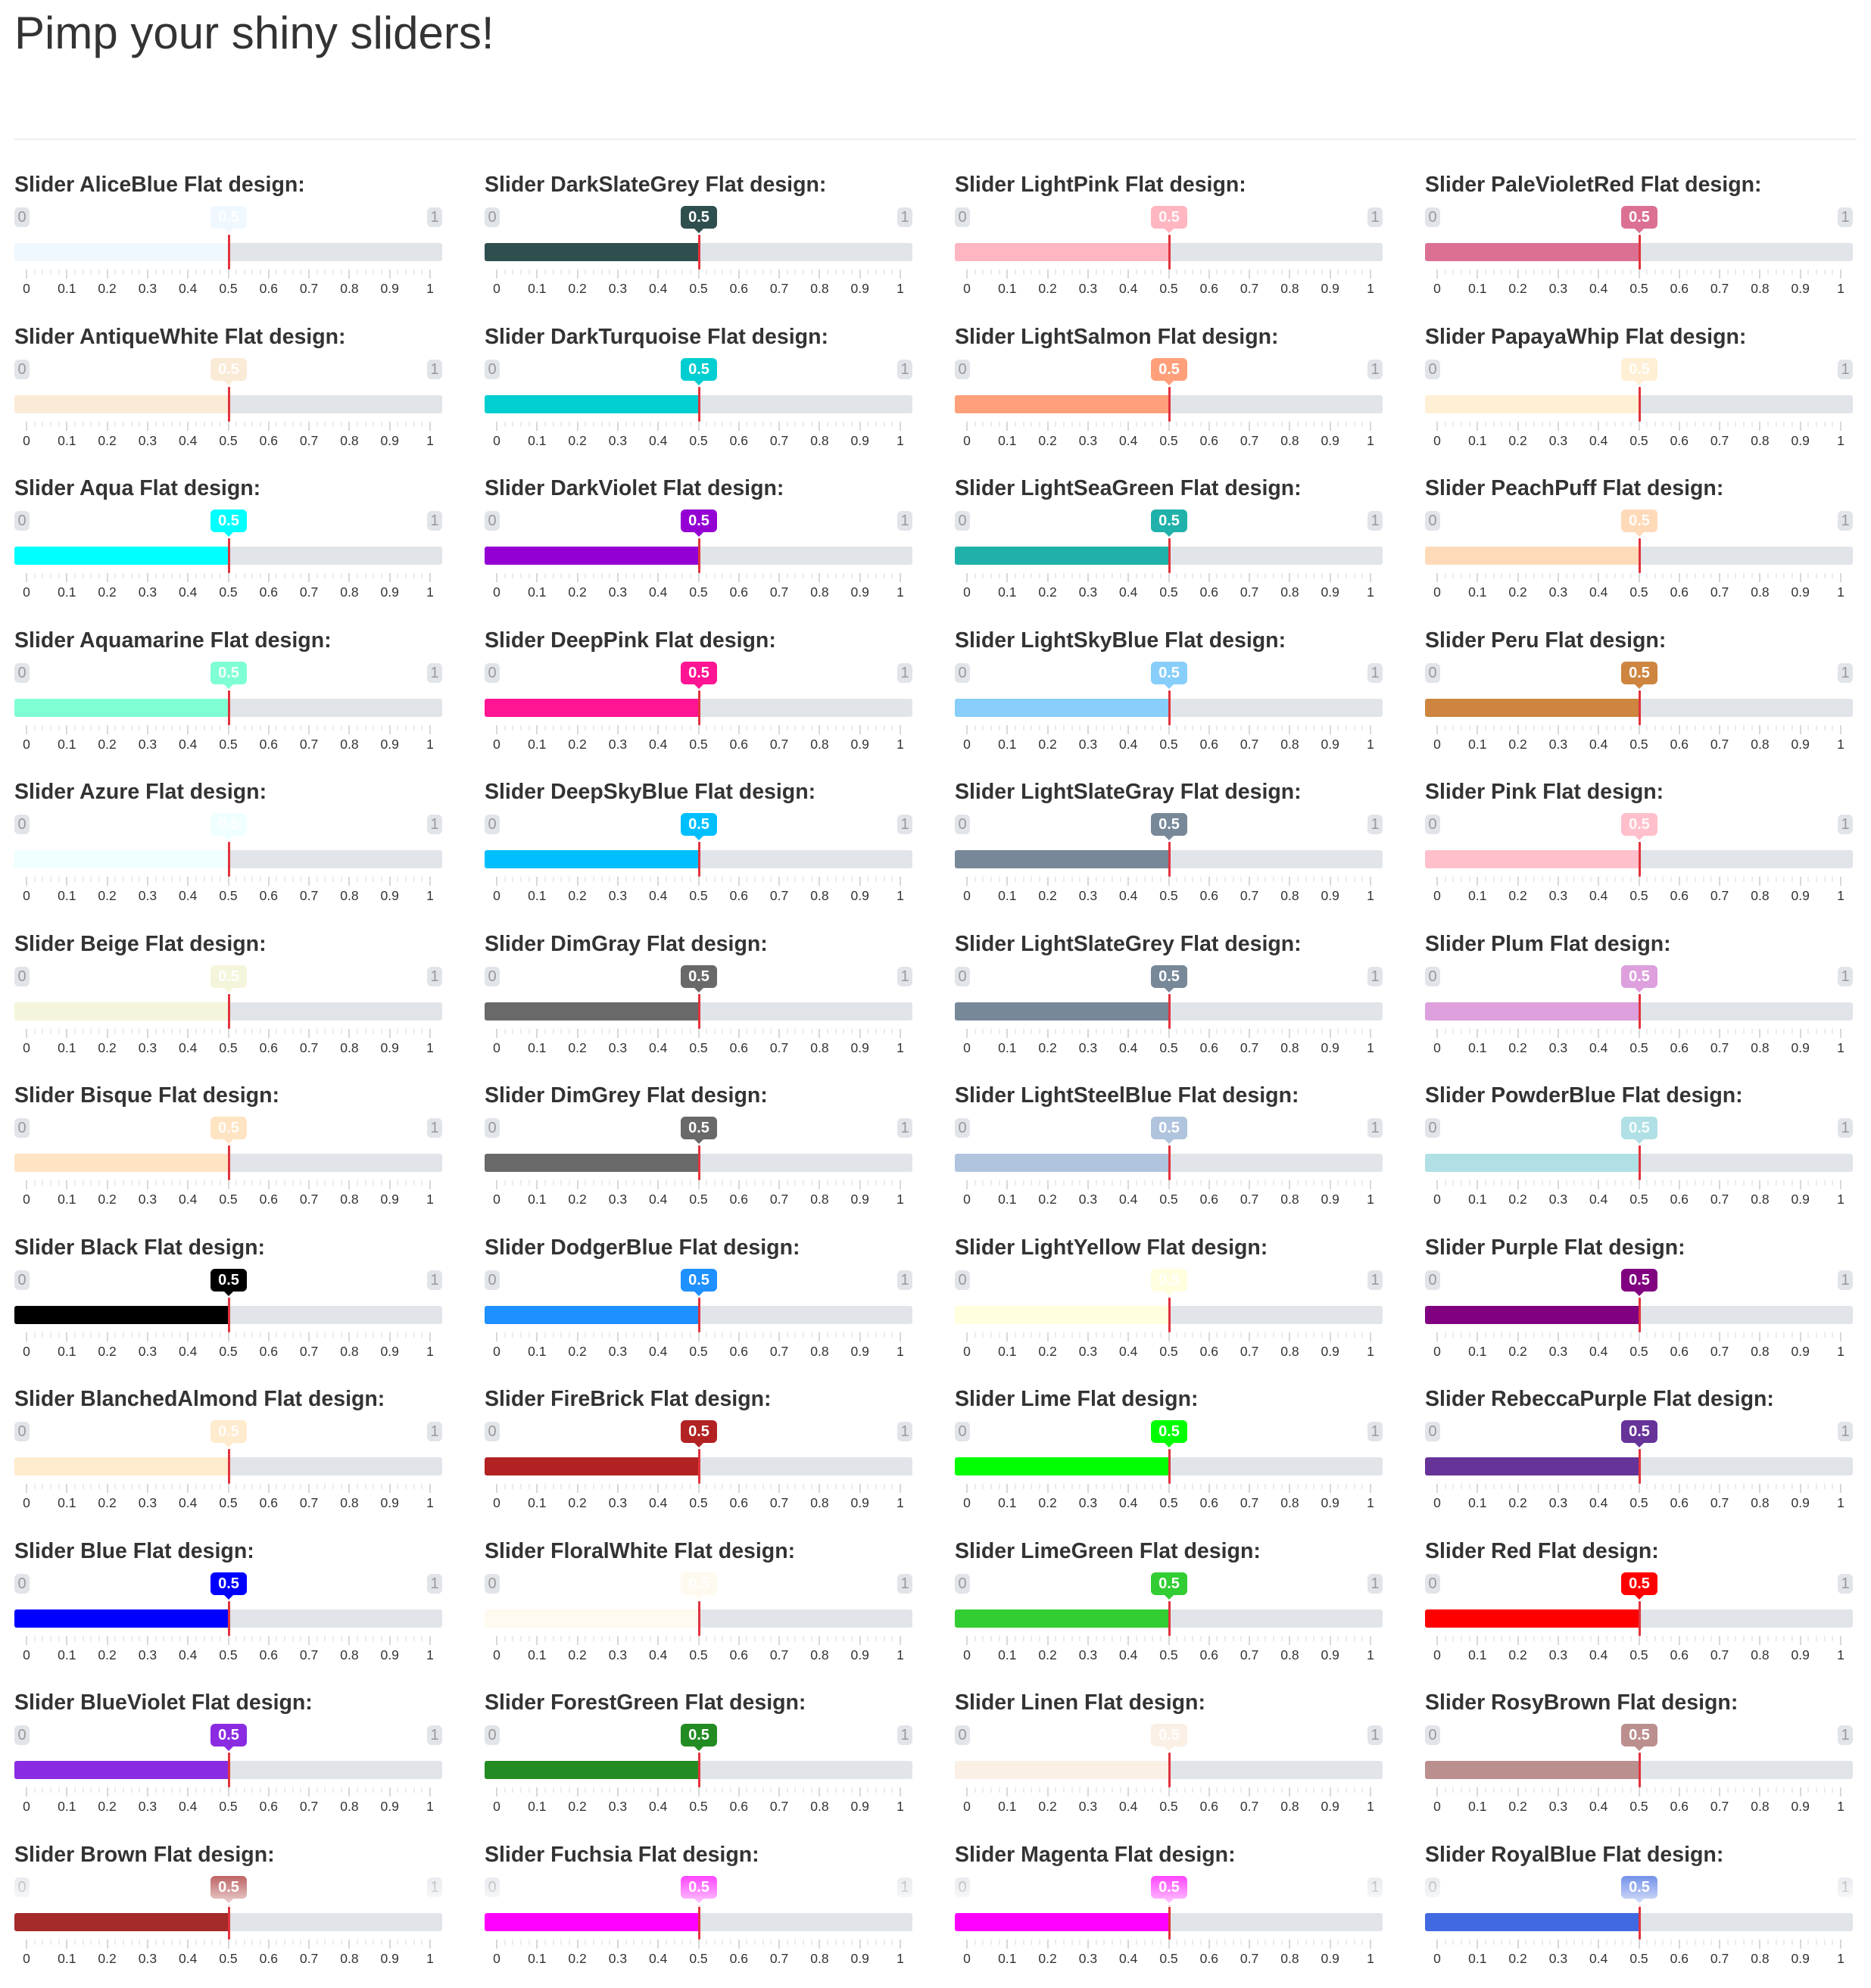 This screenshot has width=1871, height=1988. What do you see at coordinates (779, 1807) in the screenshot?
I see `scale-tick-label: 0.7` at bounding box center [779, 1807].